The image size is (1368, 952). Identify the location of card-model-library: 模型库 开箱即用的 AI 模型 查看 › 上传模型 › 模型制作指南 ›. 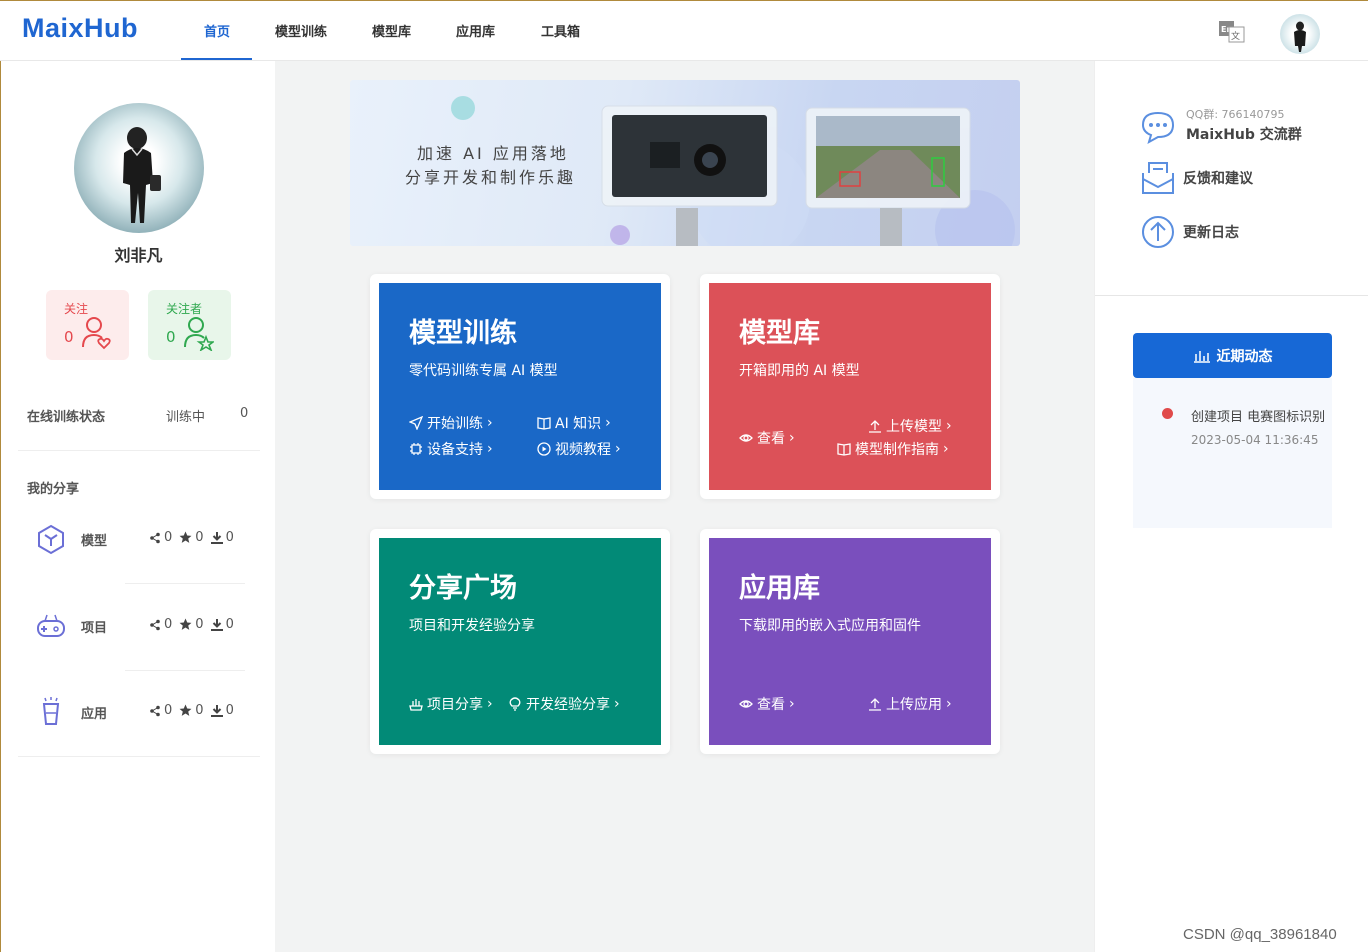
(850, 386).